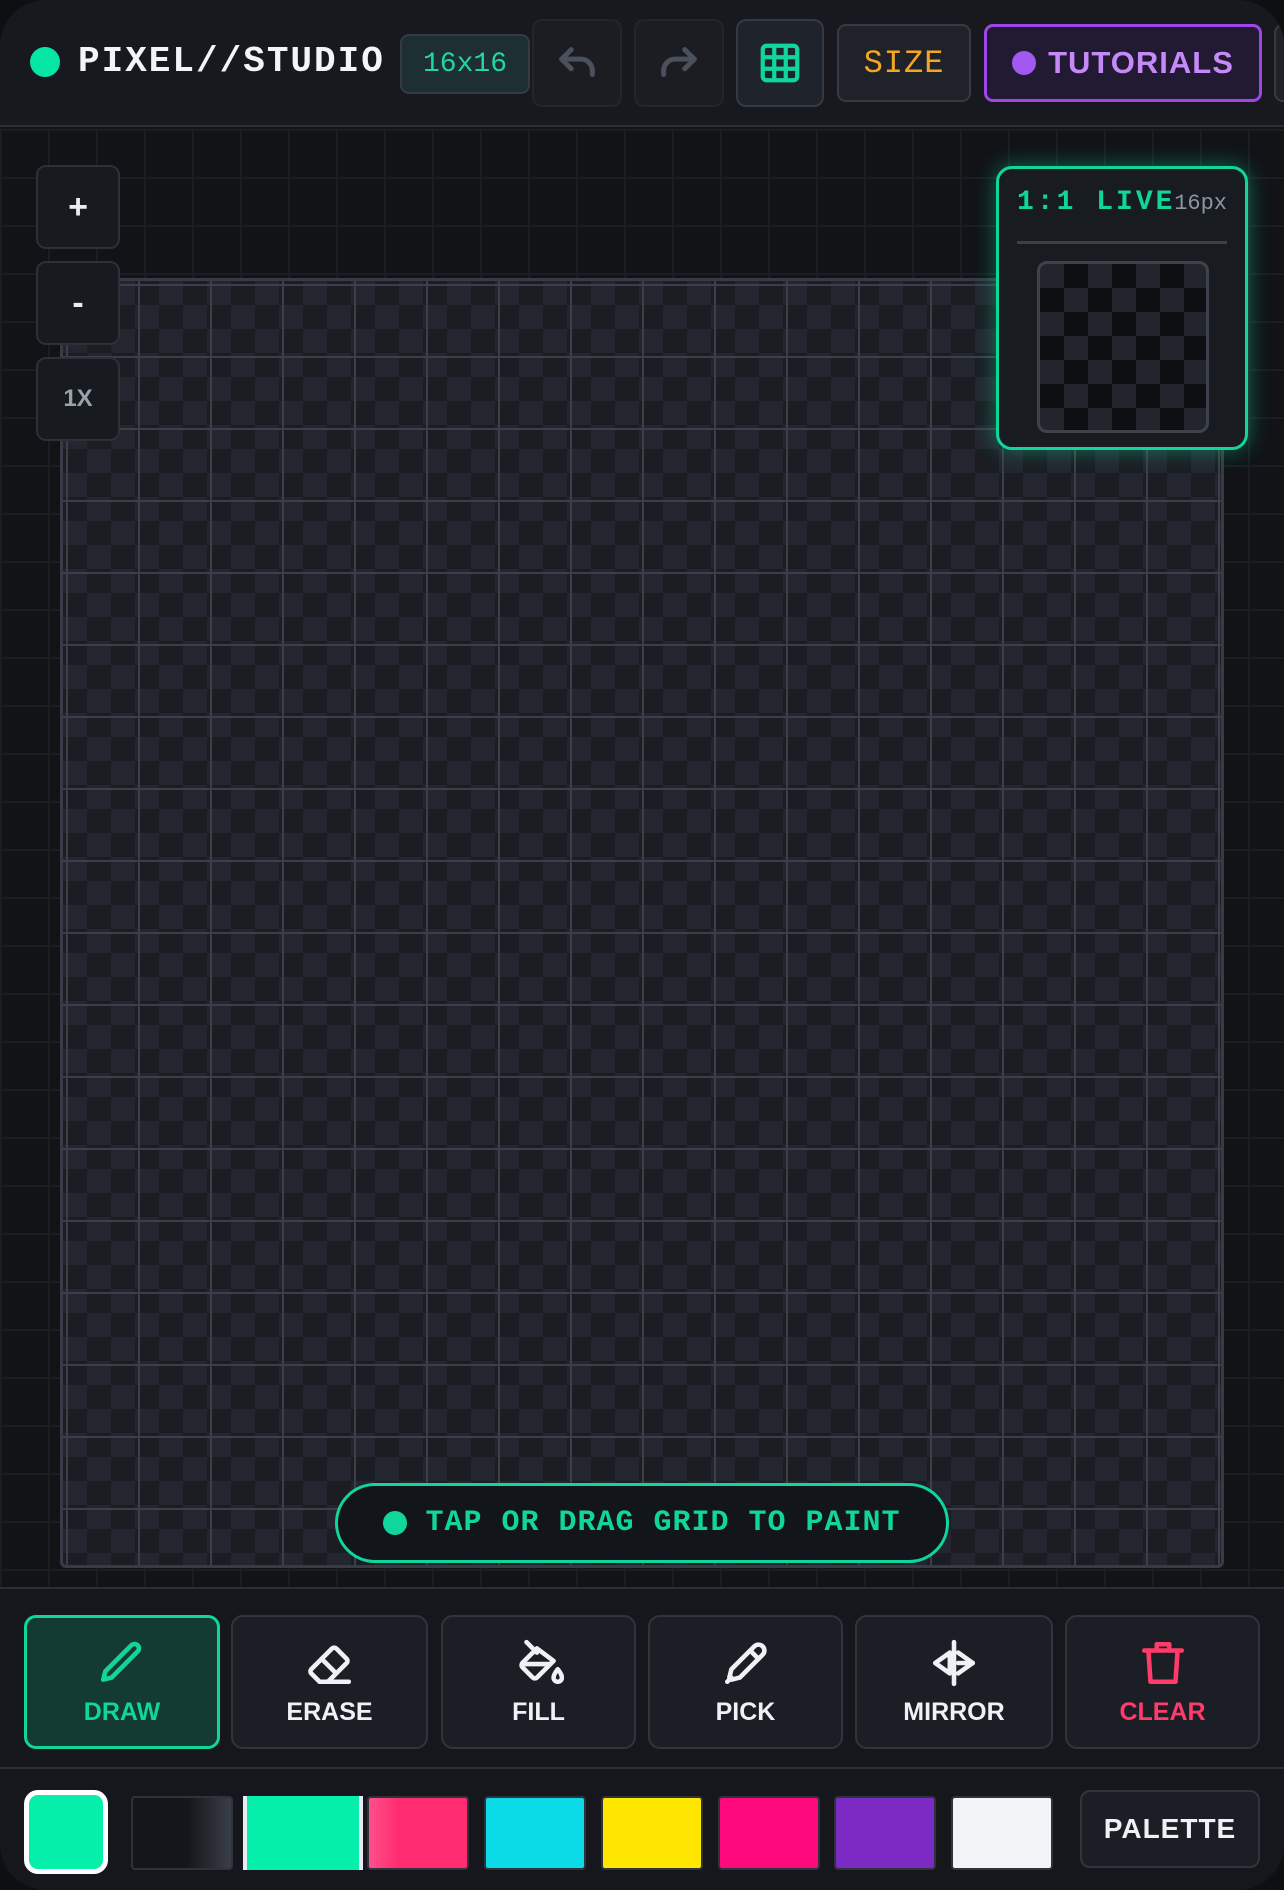 Image resolution: width=1284 pixels, height=1890 pixels. I want to click on paint-hint: TAP OR DRAG GRID TO PAINT, so click(642, 1523).